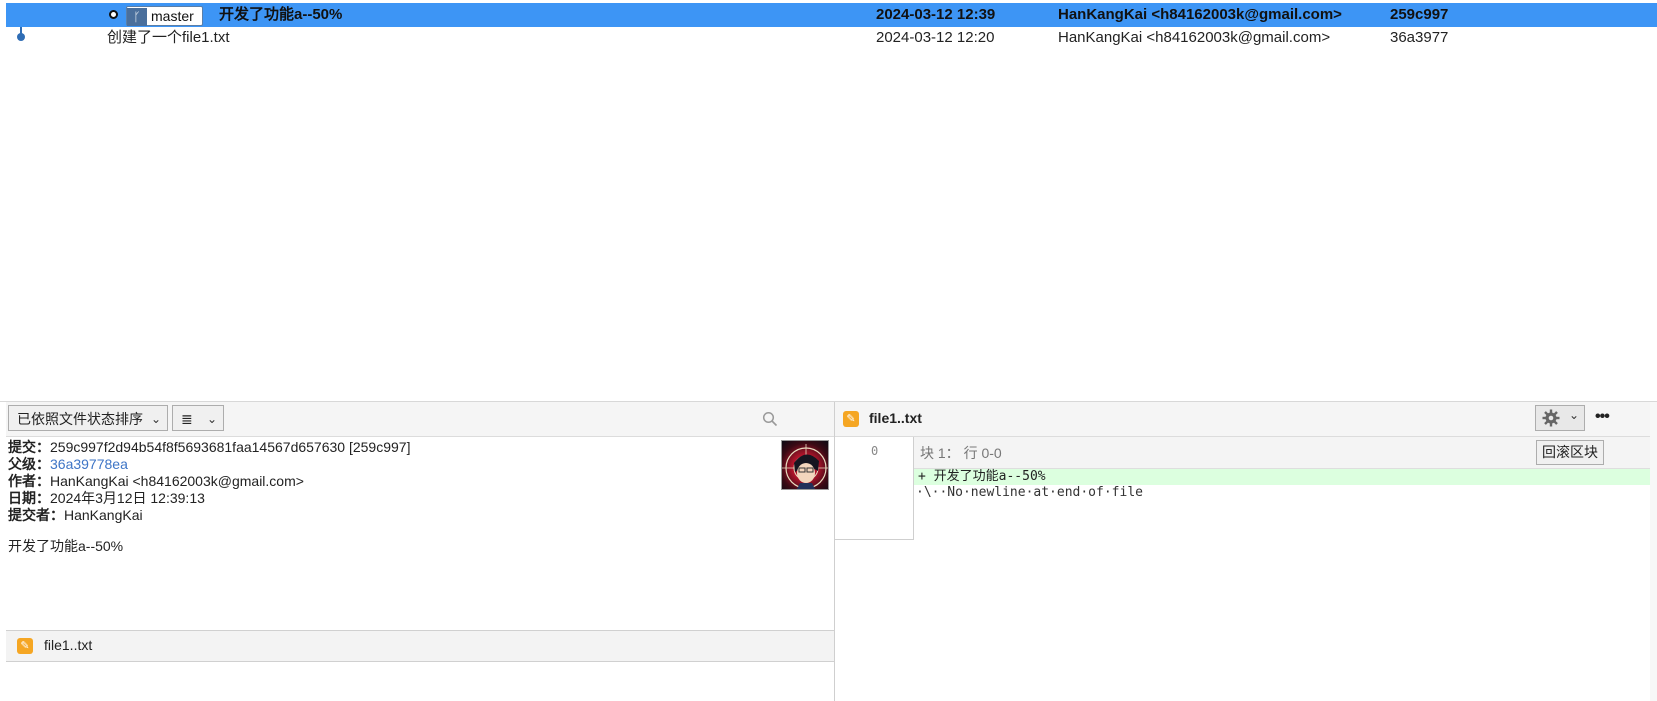  Describe the element at coordinates (137, 17) in the screenshot. I see `branch-icon: ᚴ` at that location.